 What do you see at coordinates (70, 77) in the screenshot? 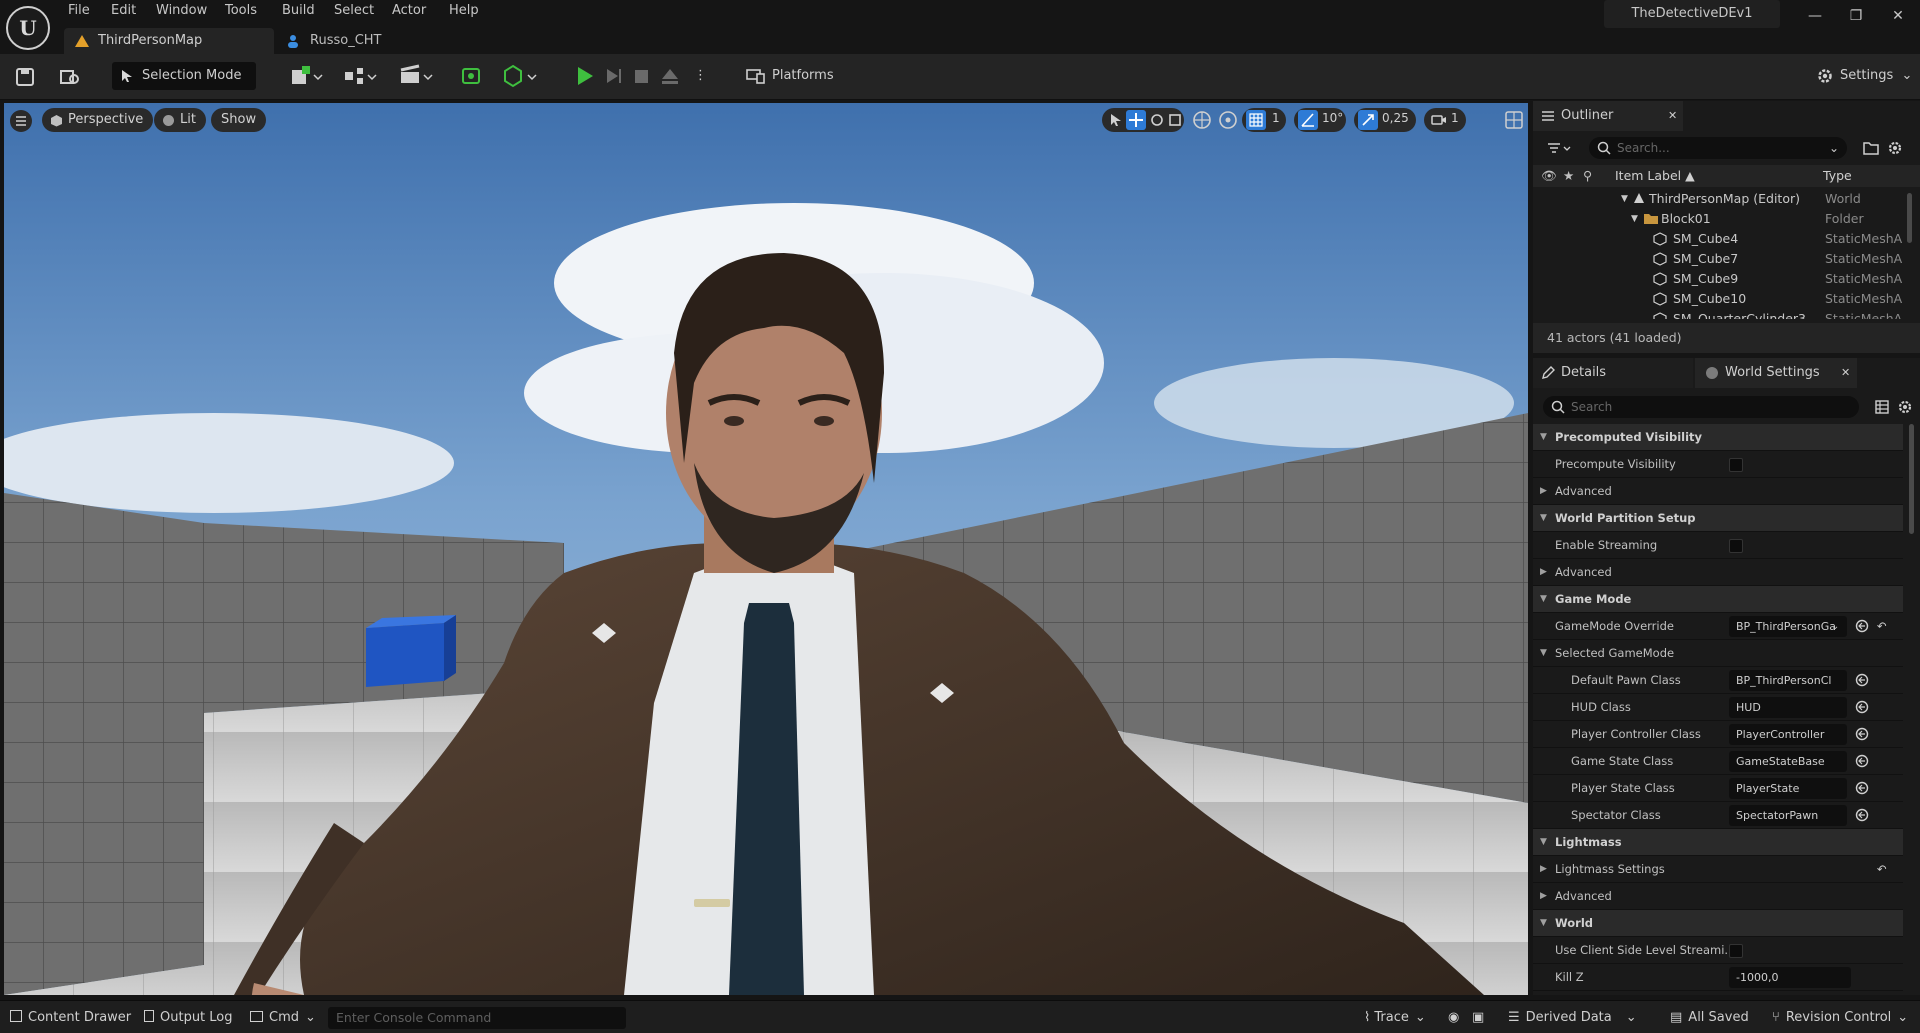
I see `browse-icon` at bounding box center [70, 77].